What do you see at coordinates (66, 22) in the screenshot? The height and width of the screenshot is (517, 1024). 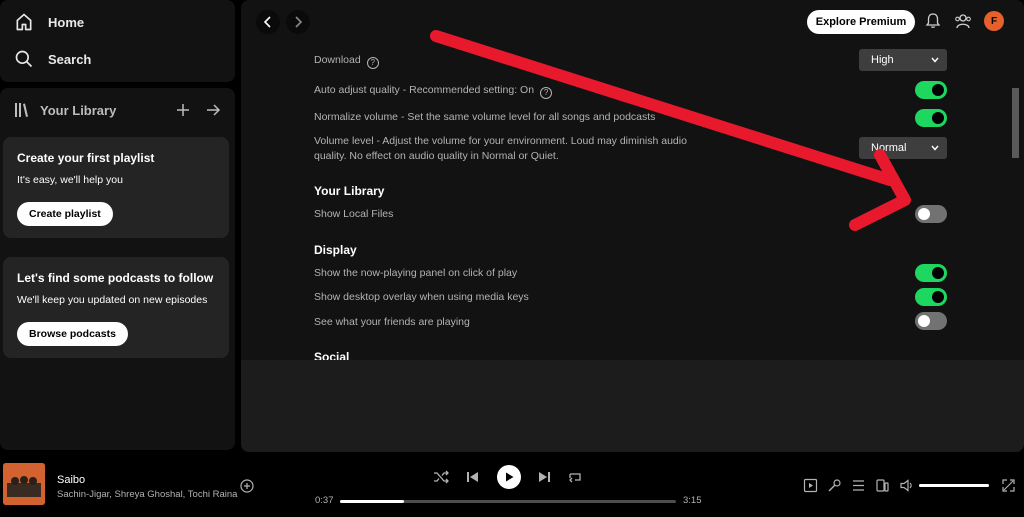 I see `nav-home-label: Home` at bounding box center [66, 22].